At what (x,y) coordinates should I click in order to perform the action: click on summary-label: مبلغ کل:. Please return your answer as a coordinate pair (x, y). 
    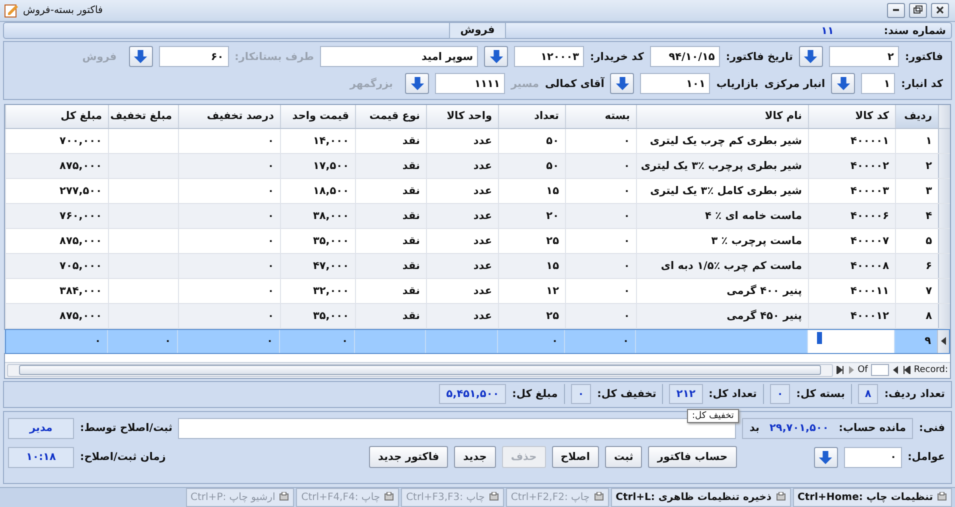
    Looking at the image, I should click on (535, 394).